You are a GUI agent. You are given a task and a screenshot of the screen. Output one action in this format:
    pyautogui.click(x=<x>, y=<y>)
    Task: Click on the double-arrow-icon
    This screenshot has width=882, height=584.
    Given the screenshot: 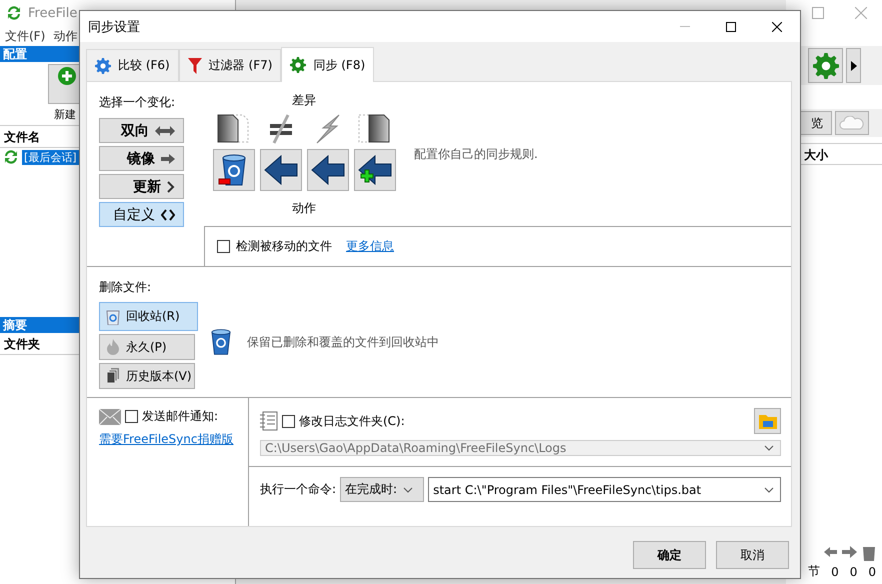 What is the action you would take?
    pyautogui.click(x=165, y=131)
    